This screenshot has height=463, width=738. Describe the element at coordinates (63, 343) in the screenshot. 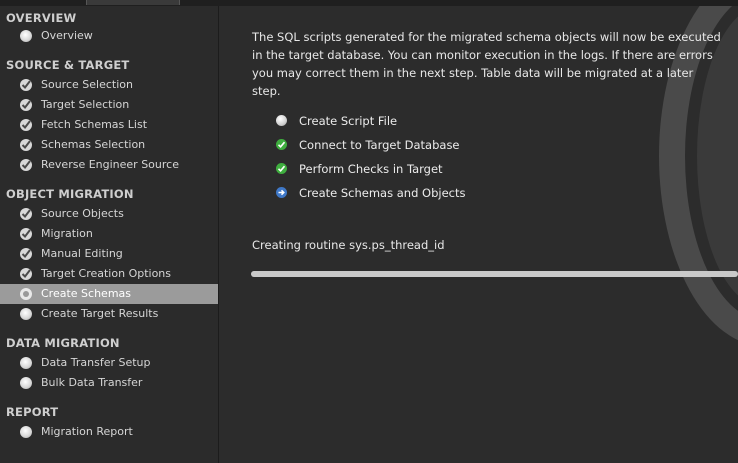

I see `section-title-data-migration: DATA MIGRATION` at that location.